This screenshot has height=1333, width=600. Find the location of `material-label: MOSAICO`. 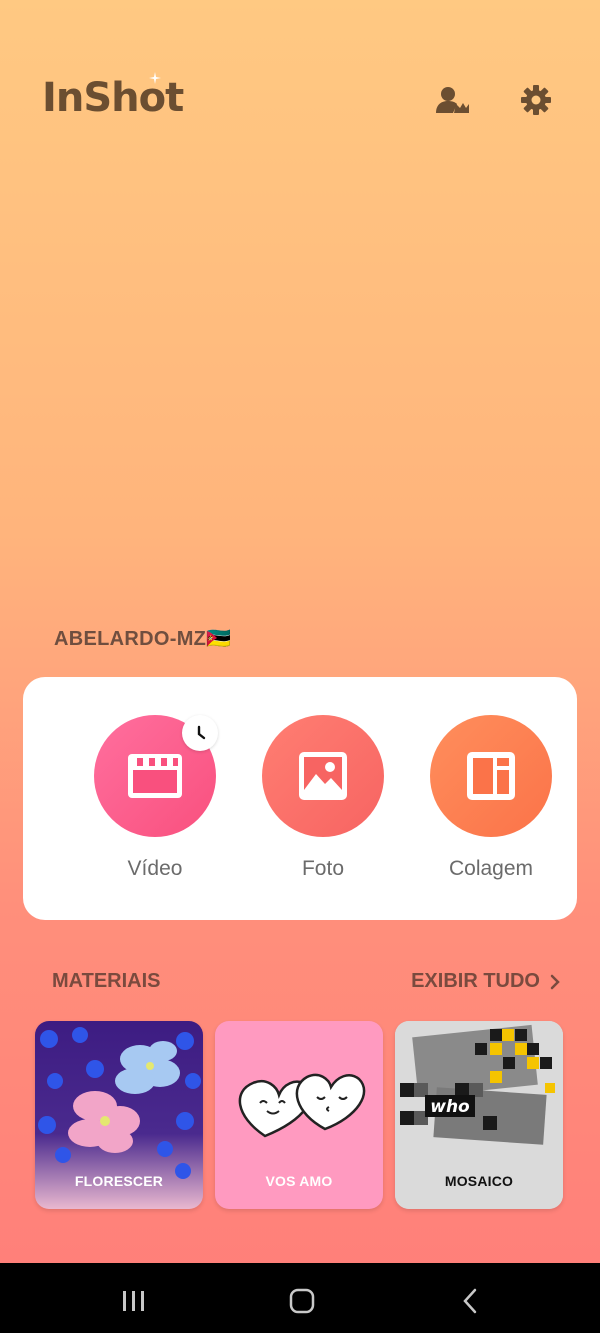

material-label: MOSAICO is located at coordinates (479, 1181).